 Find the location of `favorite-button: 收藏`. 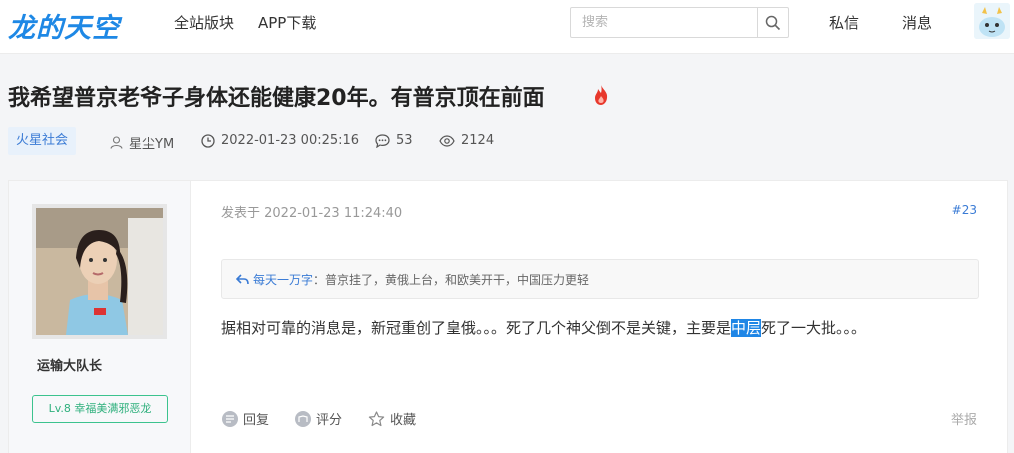

favorite-button: 收藏 is located at coordinates (392, 418).